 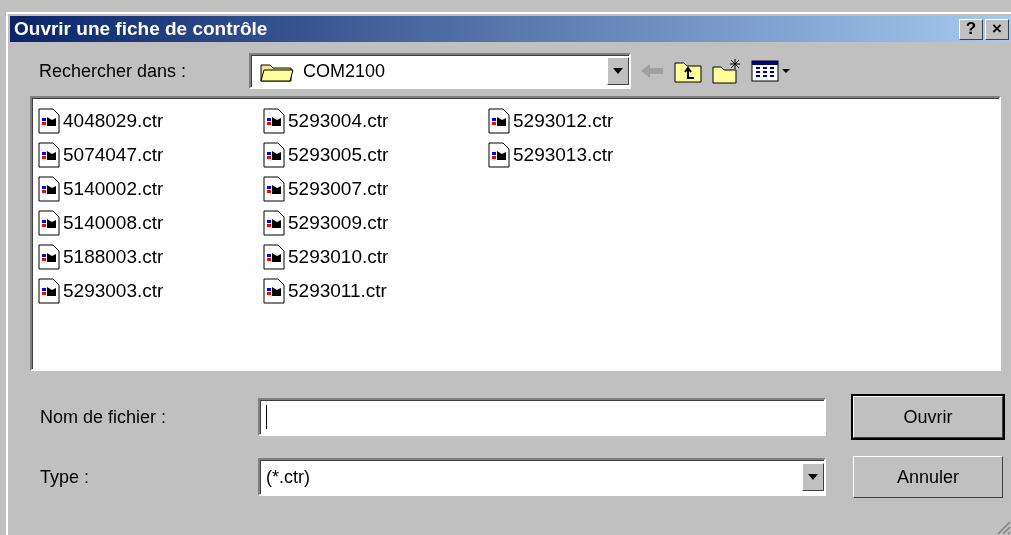 I want to click on new-folder-icon, so click(x=727, y=71).